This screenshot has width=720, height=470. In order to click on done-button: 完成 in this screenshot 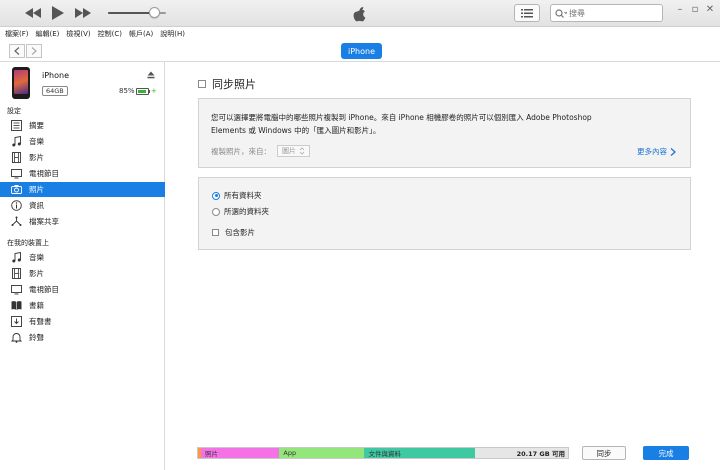, I will do `click(666, 453)`.